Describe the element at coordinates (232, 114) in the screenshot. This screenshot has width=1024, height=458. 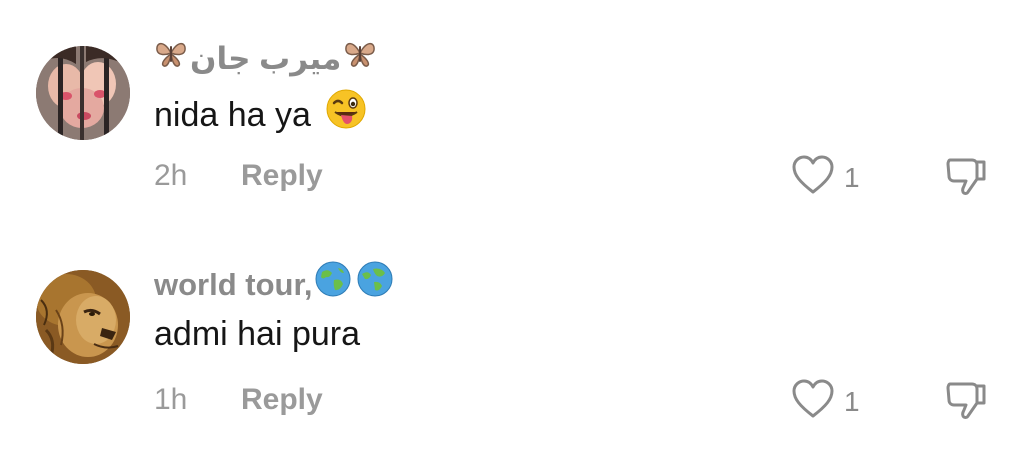
I see `comment-text-label: nida ha ya` at that location.